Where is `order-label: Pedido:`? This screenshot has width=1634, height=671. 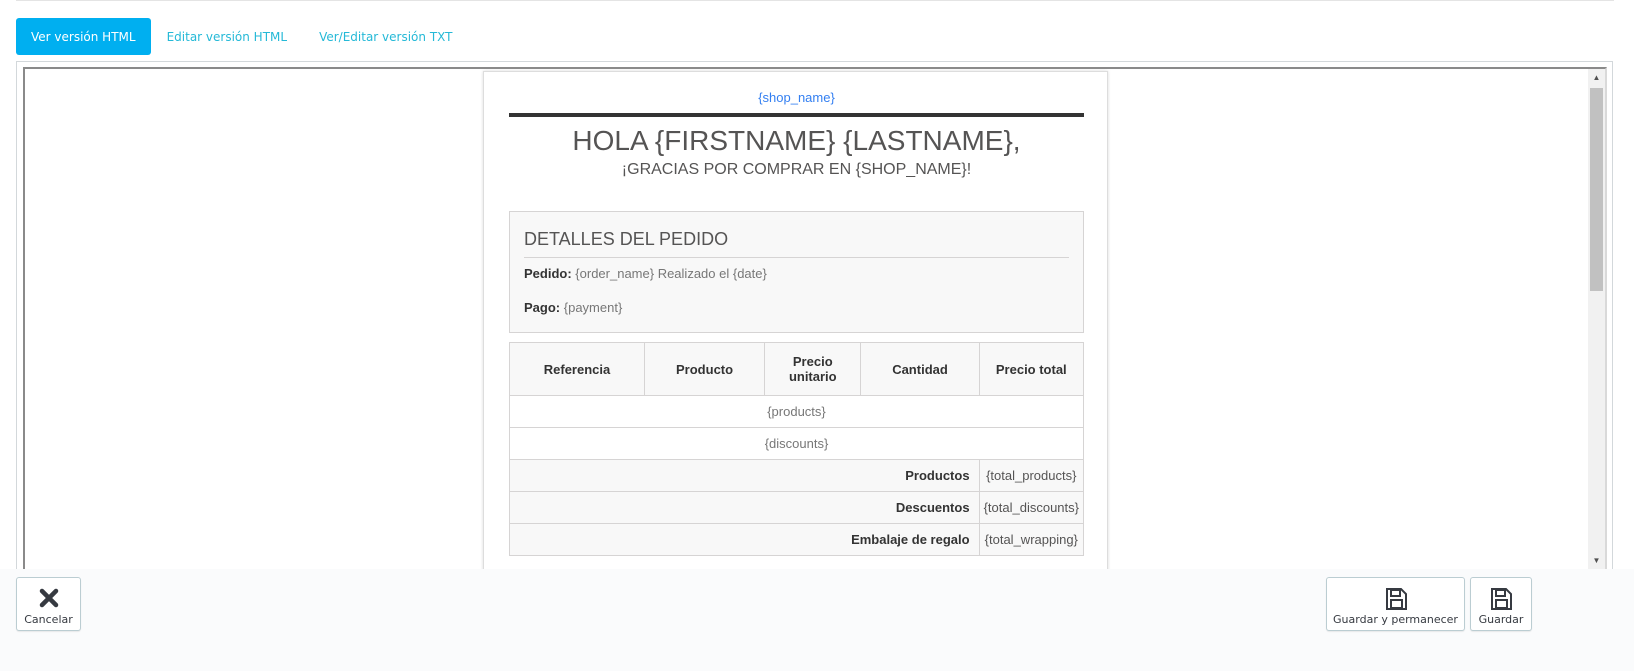
order-label: Pedido: is located at coordinates (548, 273).